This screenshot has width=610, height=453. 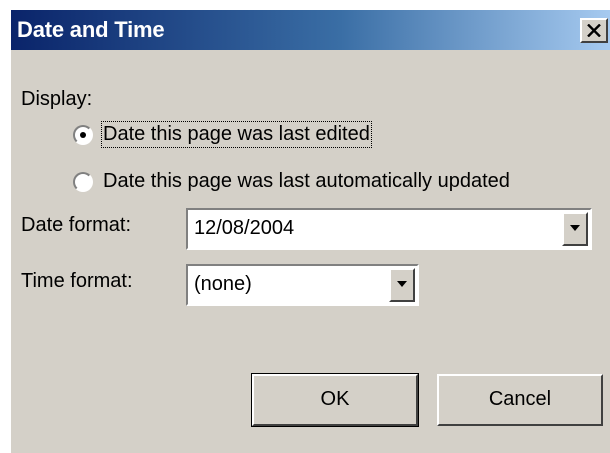 I want to click on cancel-button: Cancel, so click(x=520, y=400).